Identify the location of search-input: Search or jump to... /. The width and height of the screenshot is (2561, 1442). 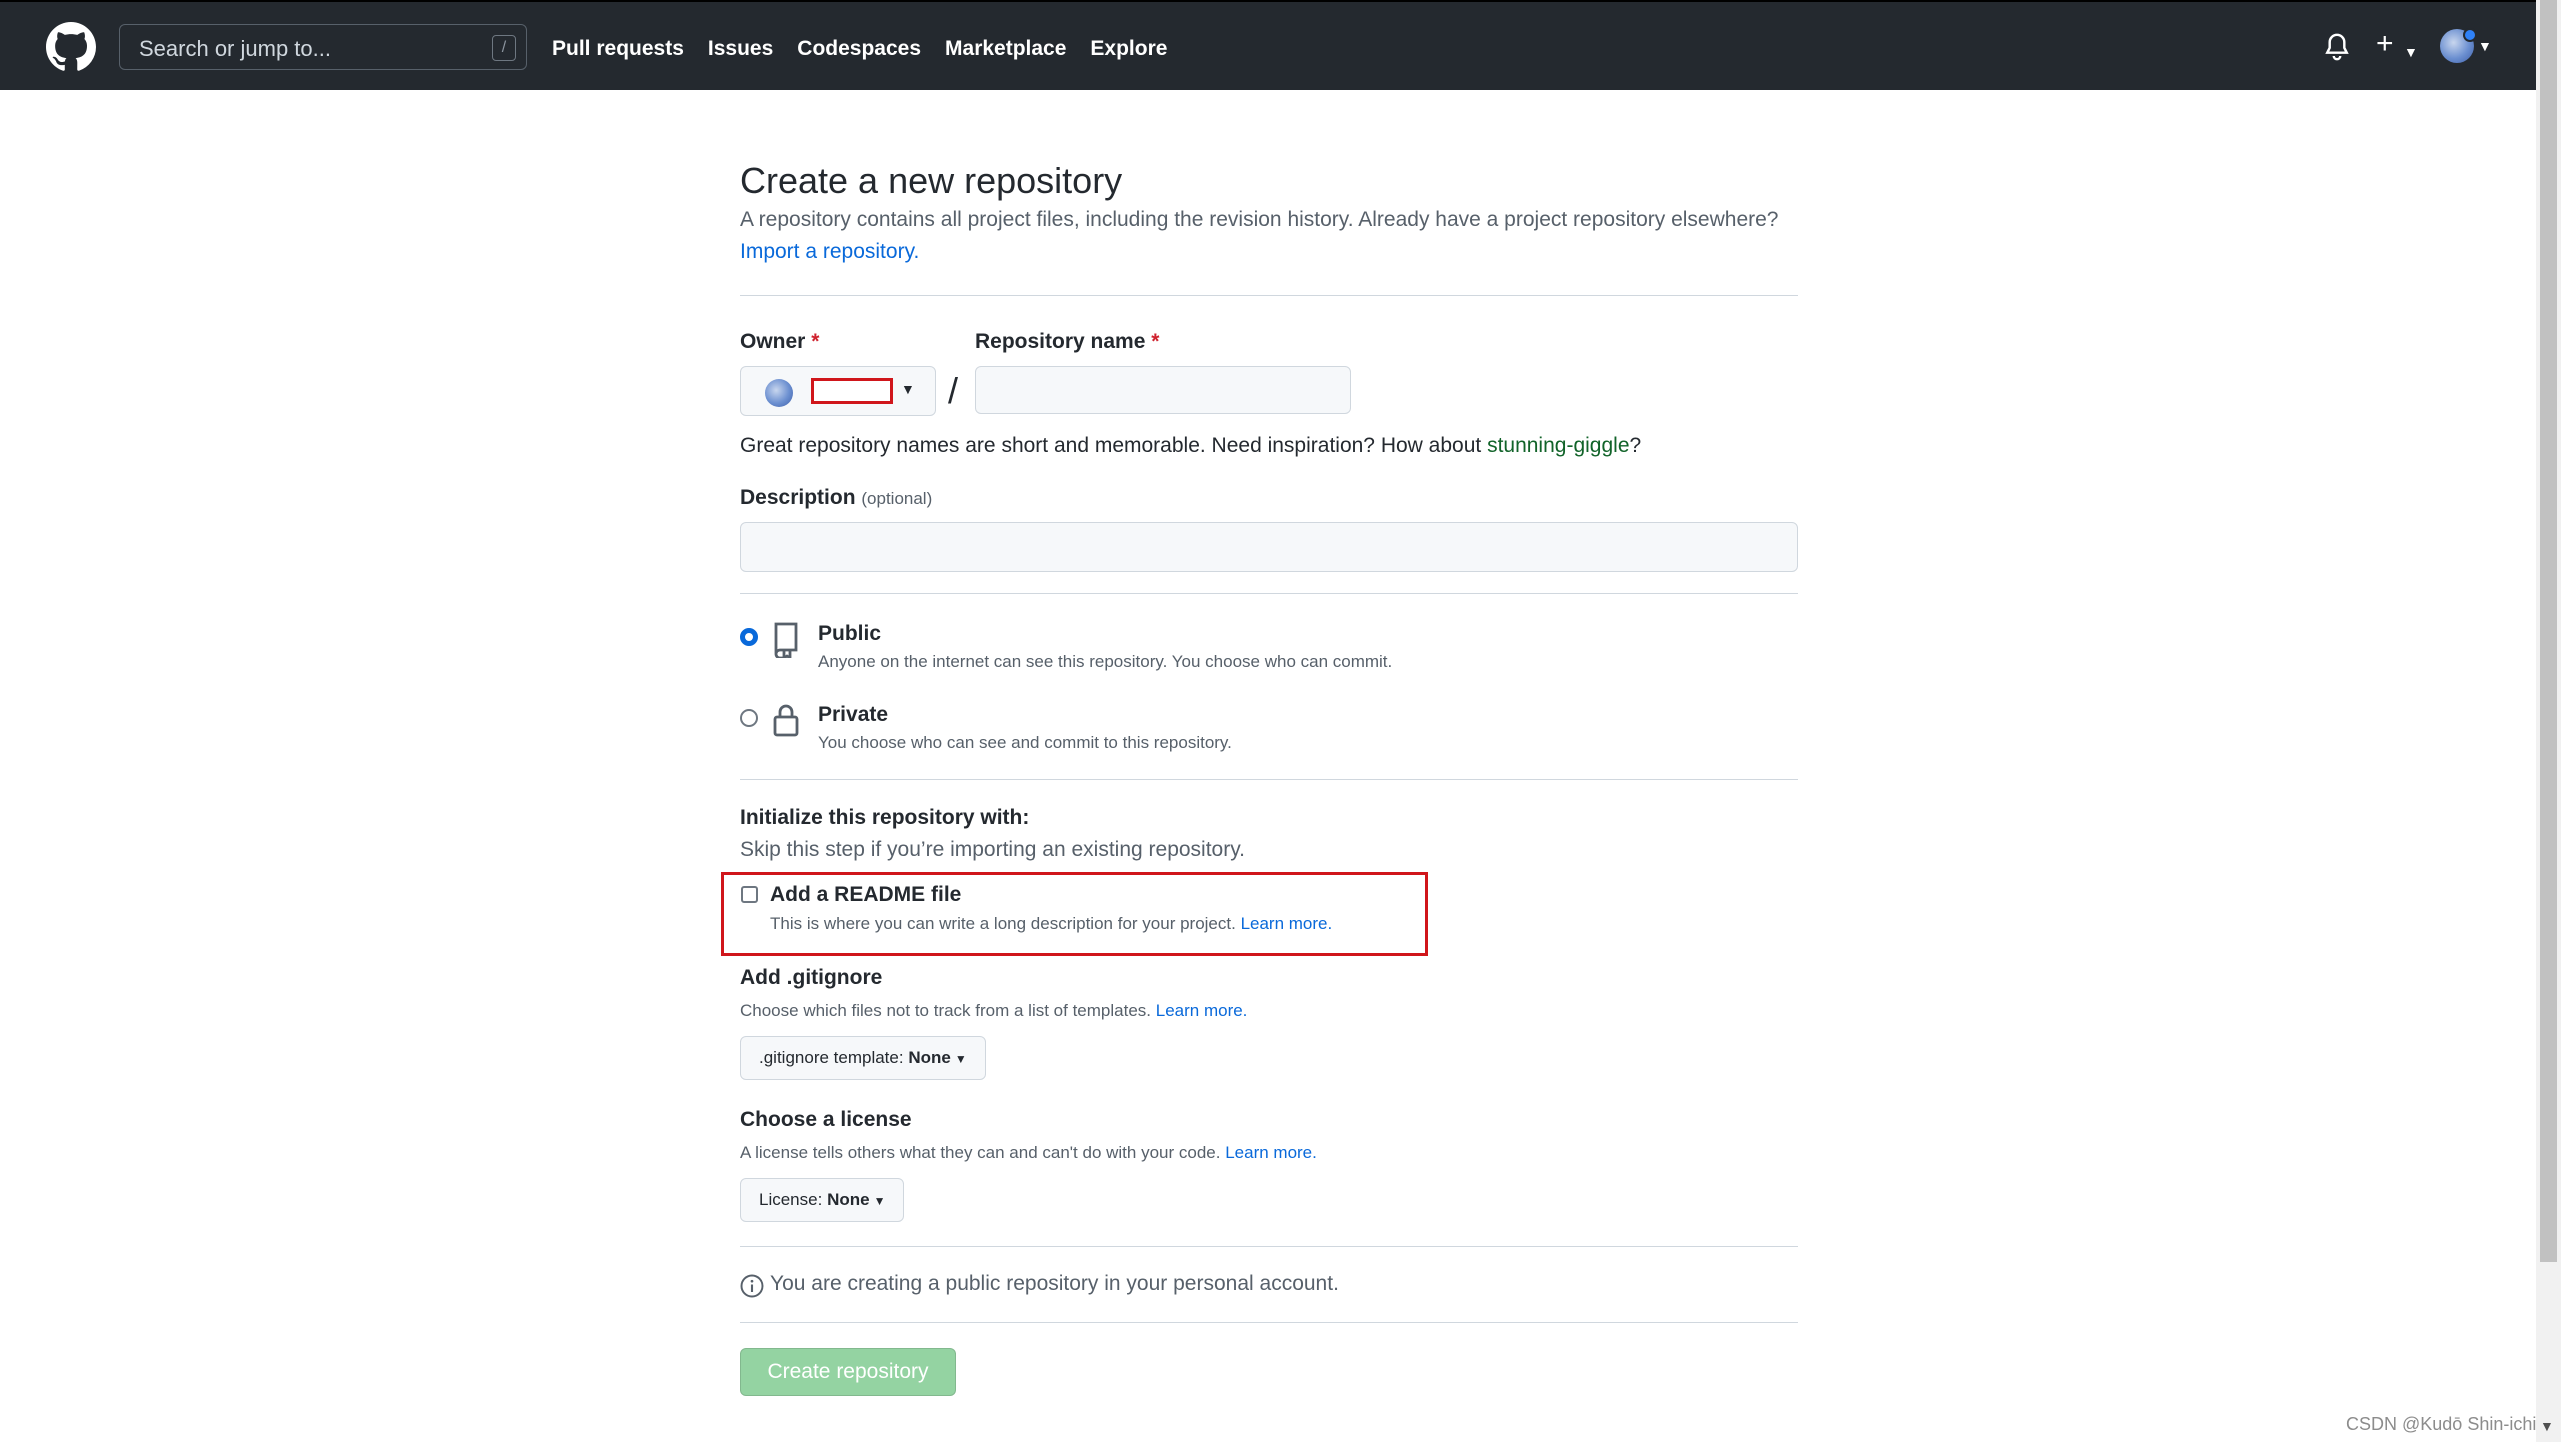
(323, 47).